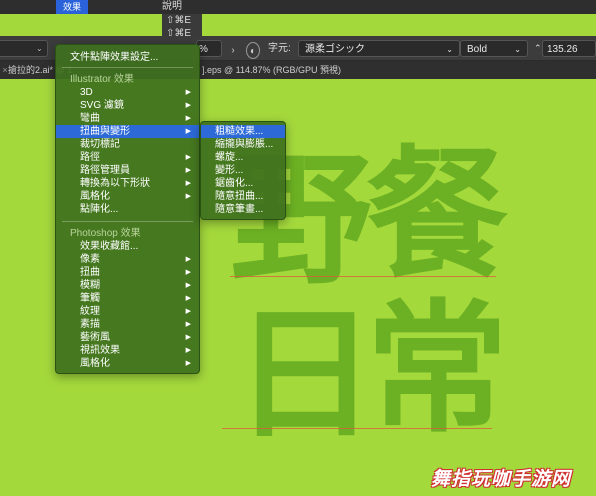  Describe the element at coordinates (105, 233) in the screenshot. I see `section-photoshop-effects: Photoshop 效果` at that location.